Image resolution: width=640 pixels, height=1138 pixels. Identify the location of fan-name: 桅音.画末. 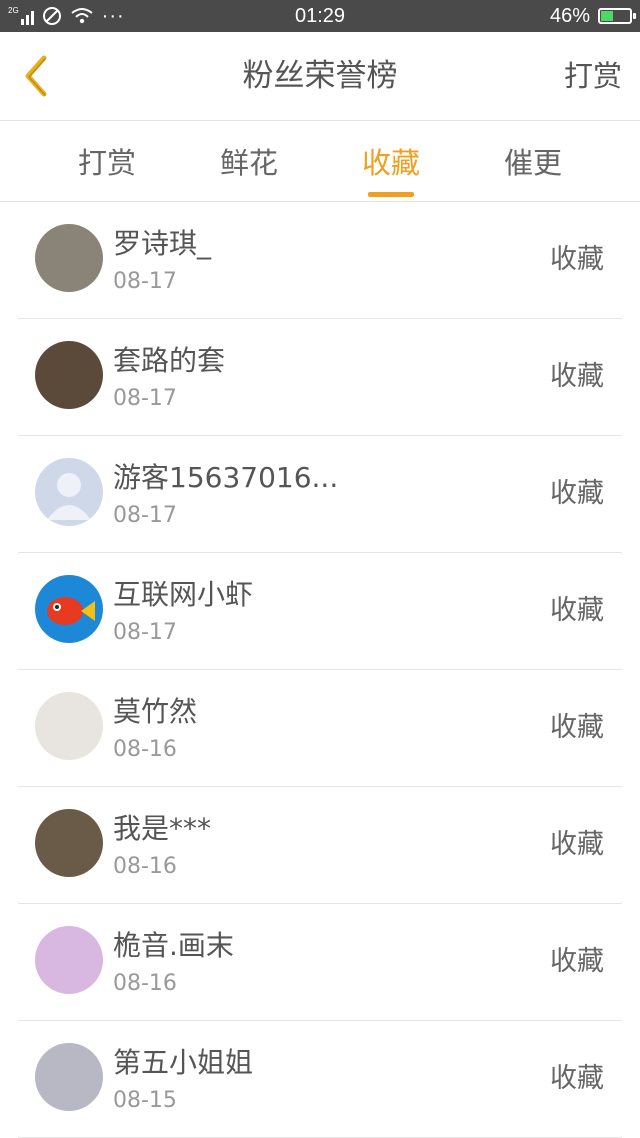
(173, 945).